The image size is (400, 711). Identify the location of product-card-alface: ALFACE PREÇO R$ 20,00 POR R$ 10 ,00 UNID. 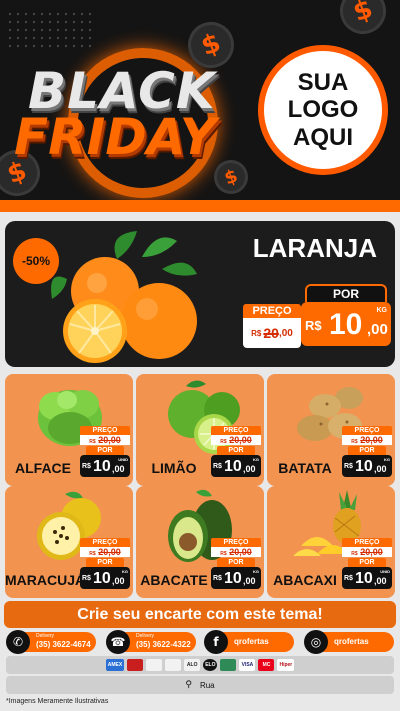
(69, 430).